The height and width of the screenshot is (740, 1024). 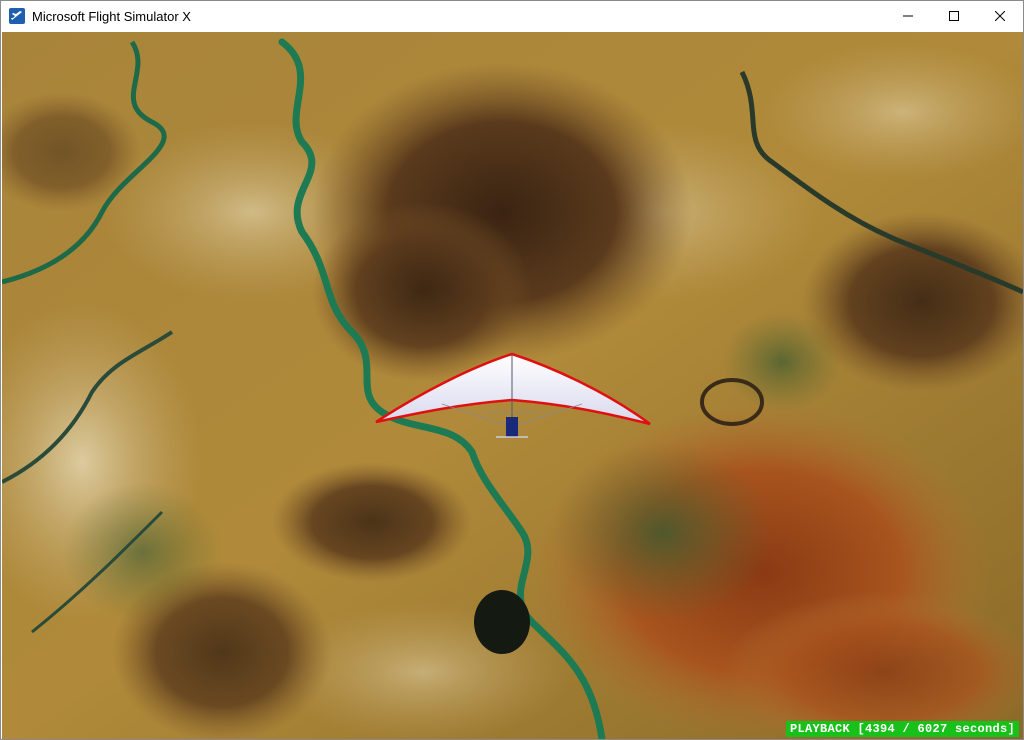 I want to click on maximize-icon, so click(x=954, y=16).